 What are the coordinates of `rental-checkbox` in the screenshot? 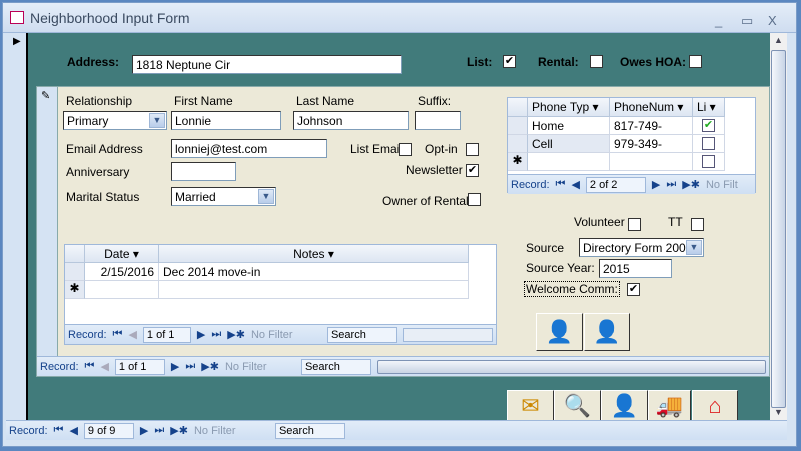 It's located at (596, 61).